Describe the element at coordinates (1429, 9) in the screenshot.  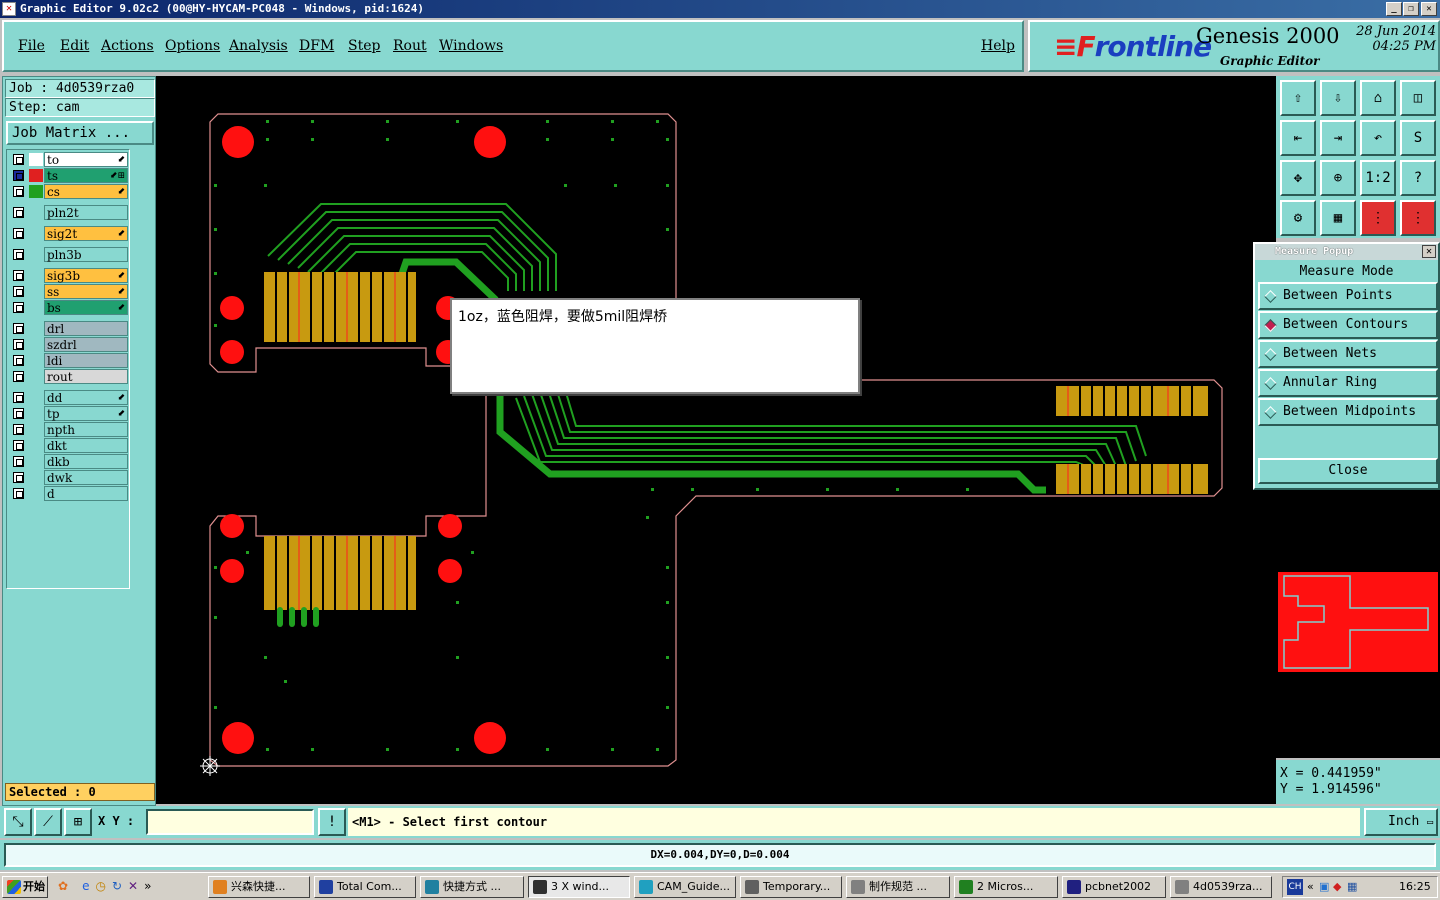
I see `close-window-button: ✕` at that location.